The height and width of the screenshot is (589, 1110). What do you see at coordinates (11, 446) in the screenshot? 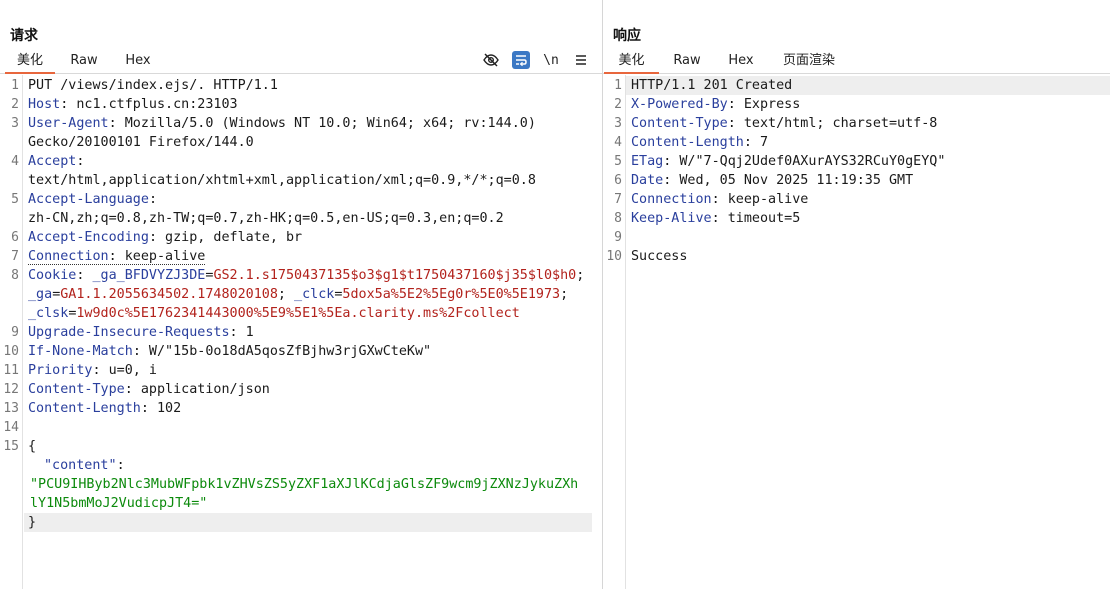
I see `line-number: 15` at bounding box center [11, 446].